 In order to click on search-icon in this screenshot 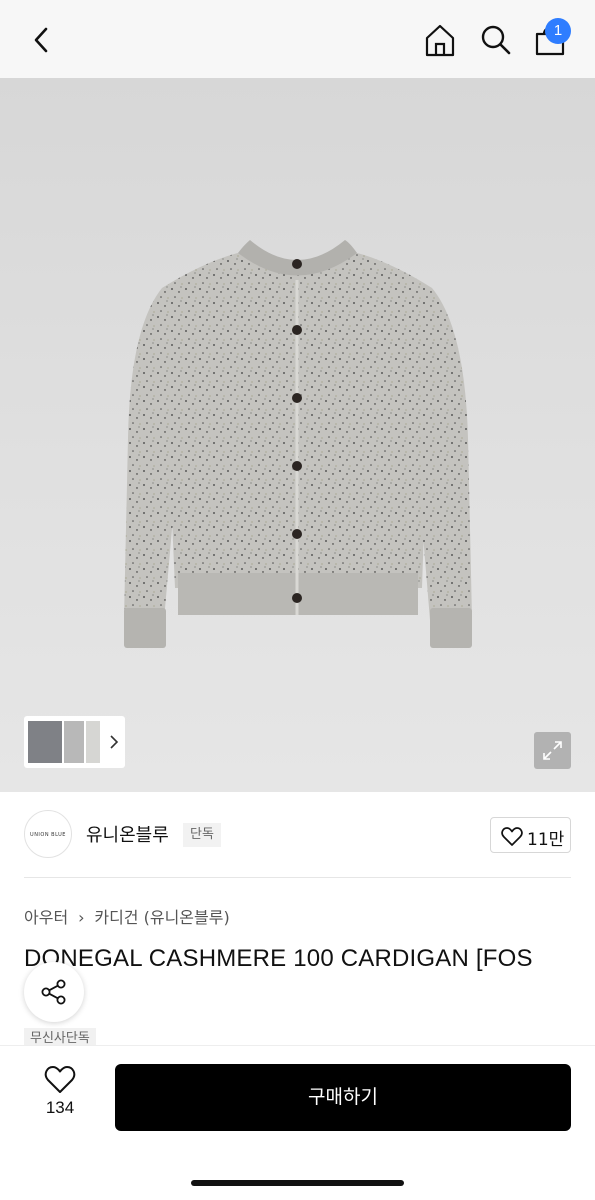, I will do `click(496, 40)`.